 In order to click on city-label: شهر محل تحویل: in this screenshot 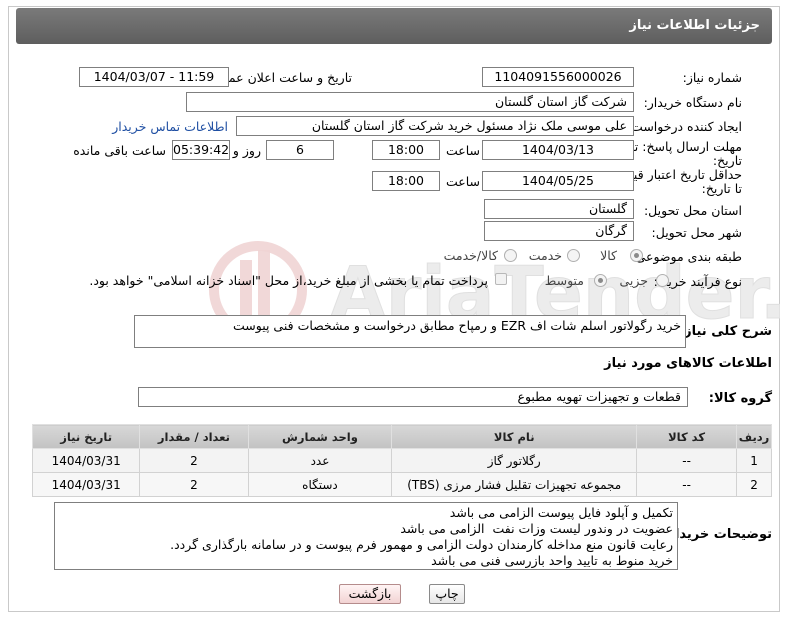, I will do `click(696, 232)`.